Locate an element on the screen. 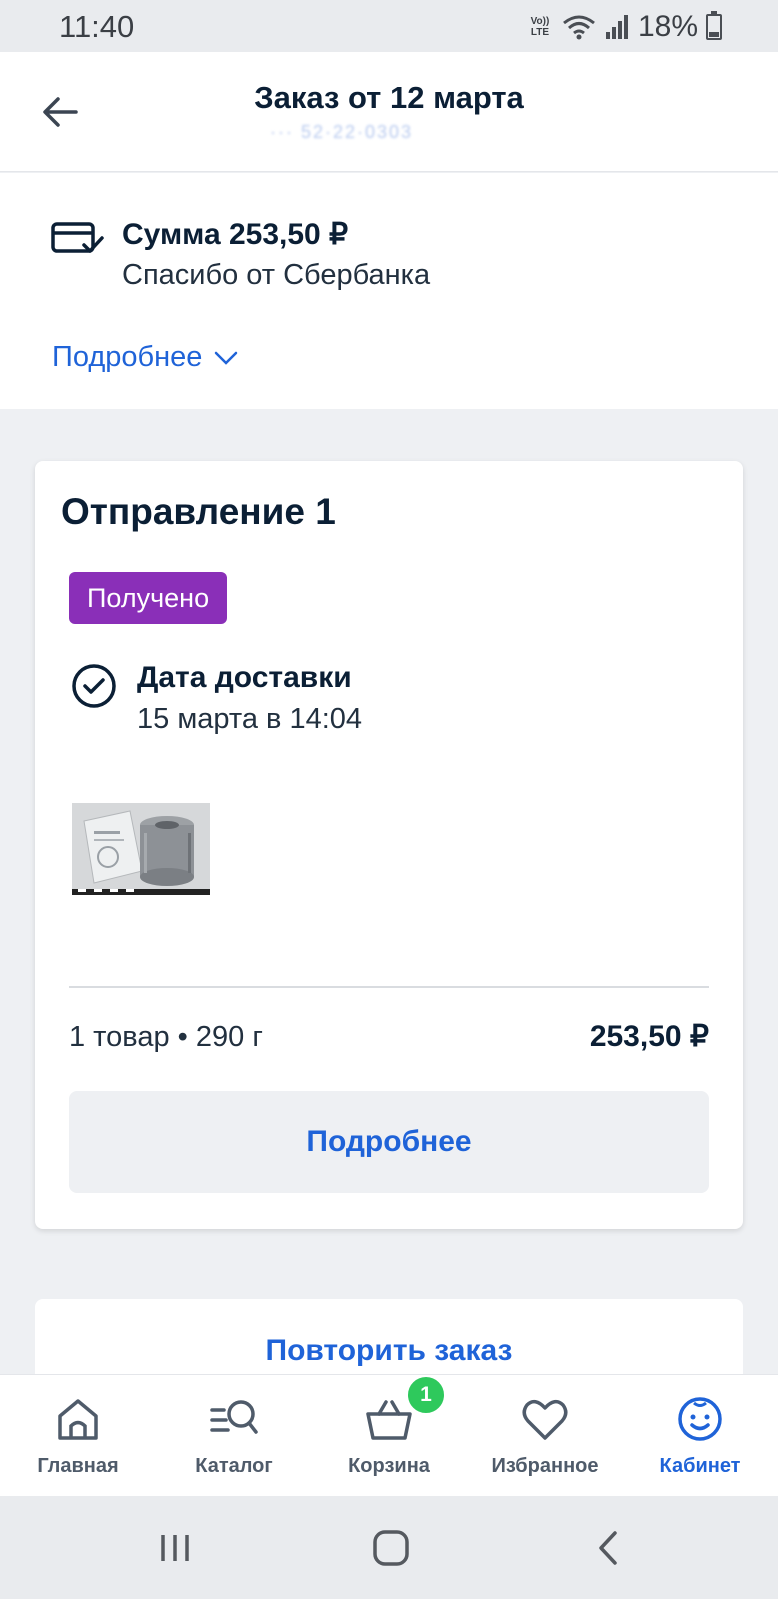 Image resolution: width=778 pixels, height=1599 pixels. status-time: 11:40 is located at coordinates (97, 26).